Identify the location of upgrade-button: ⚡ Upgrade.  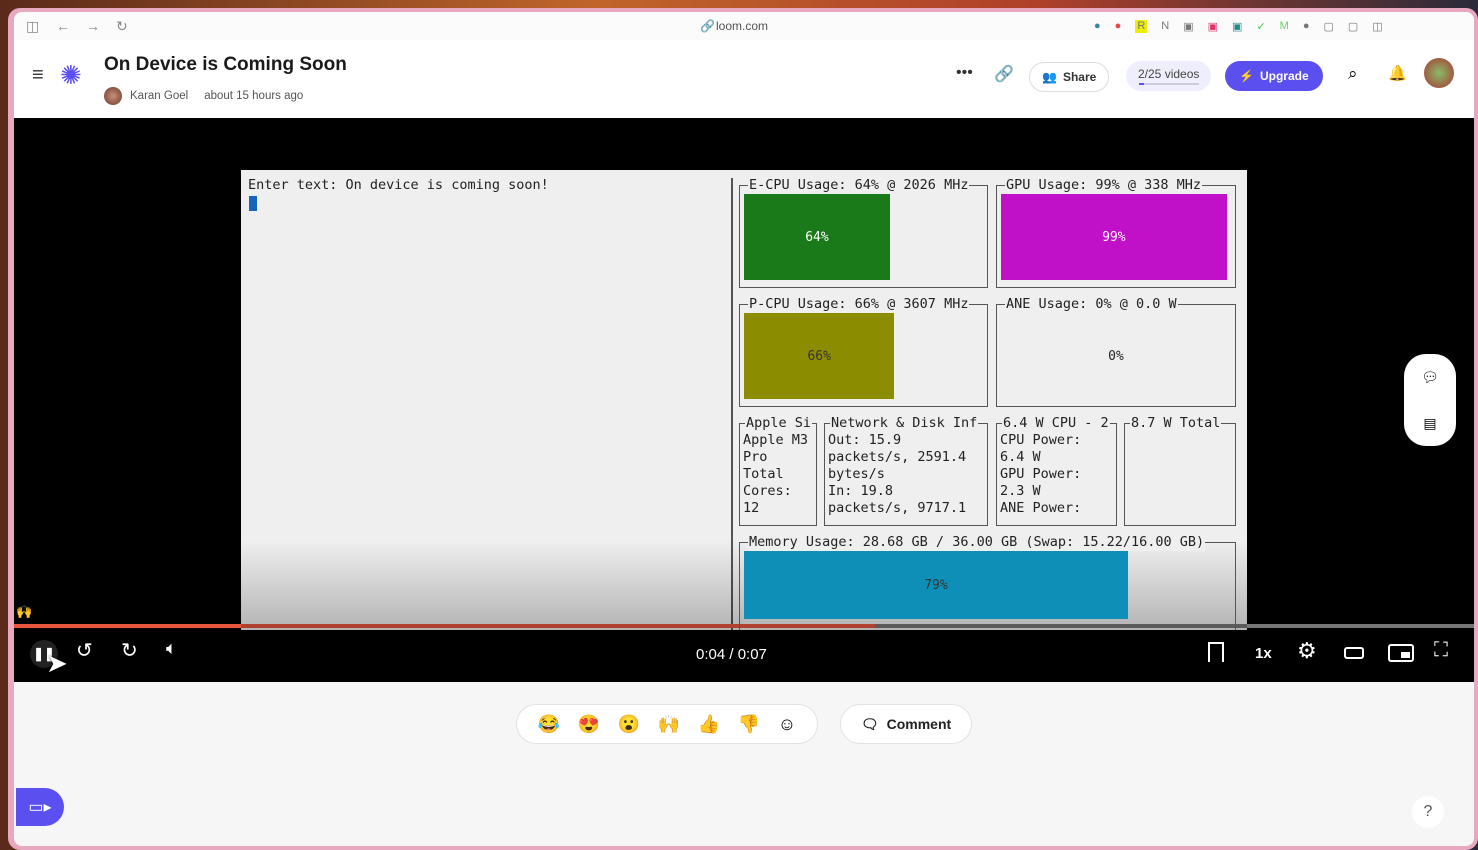
(1274, 76).